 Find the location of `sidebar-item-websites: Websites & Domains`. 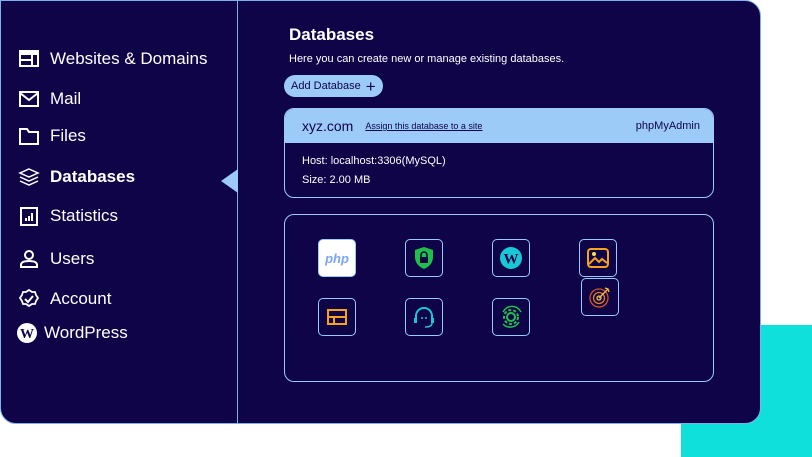

sidebar-item-websites: Websites & Domains is located at coordinates (112, 59).